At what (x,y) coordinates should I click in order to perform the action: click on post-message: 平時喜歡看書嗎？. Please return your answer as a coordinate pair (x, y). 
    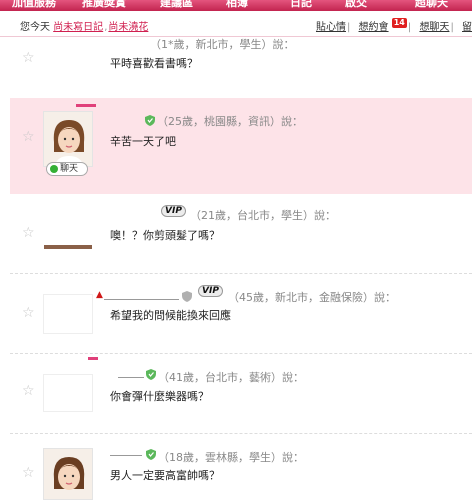
    Looking at the image, I should click on (154, 63).